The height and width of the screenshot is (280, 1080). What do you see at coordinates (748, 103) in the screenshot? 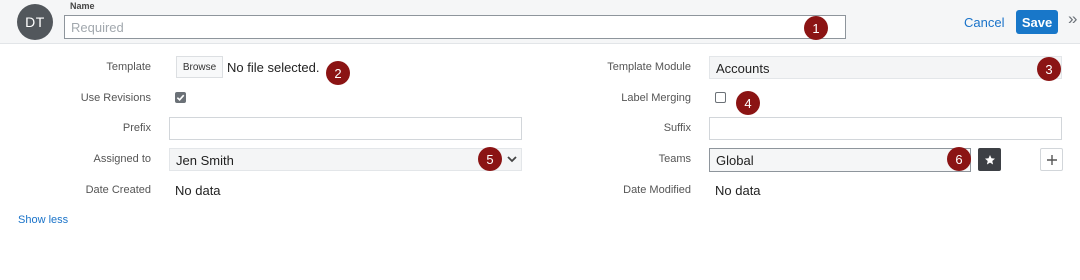
I see `marker-4: 4` at bounding box center [748, 103].